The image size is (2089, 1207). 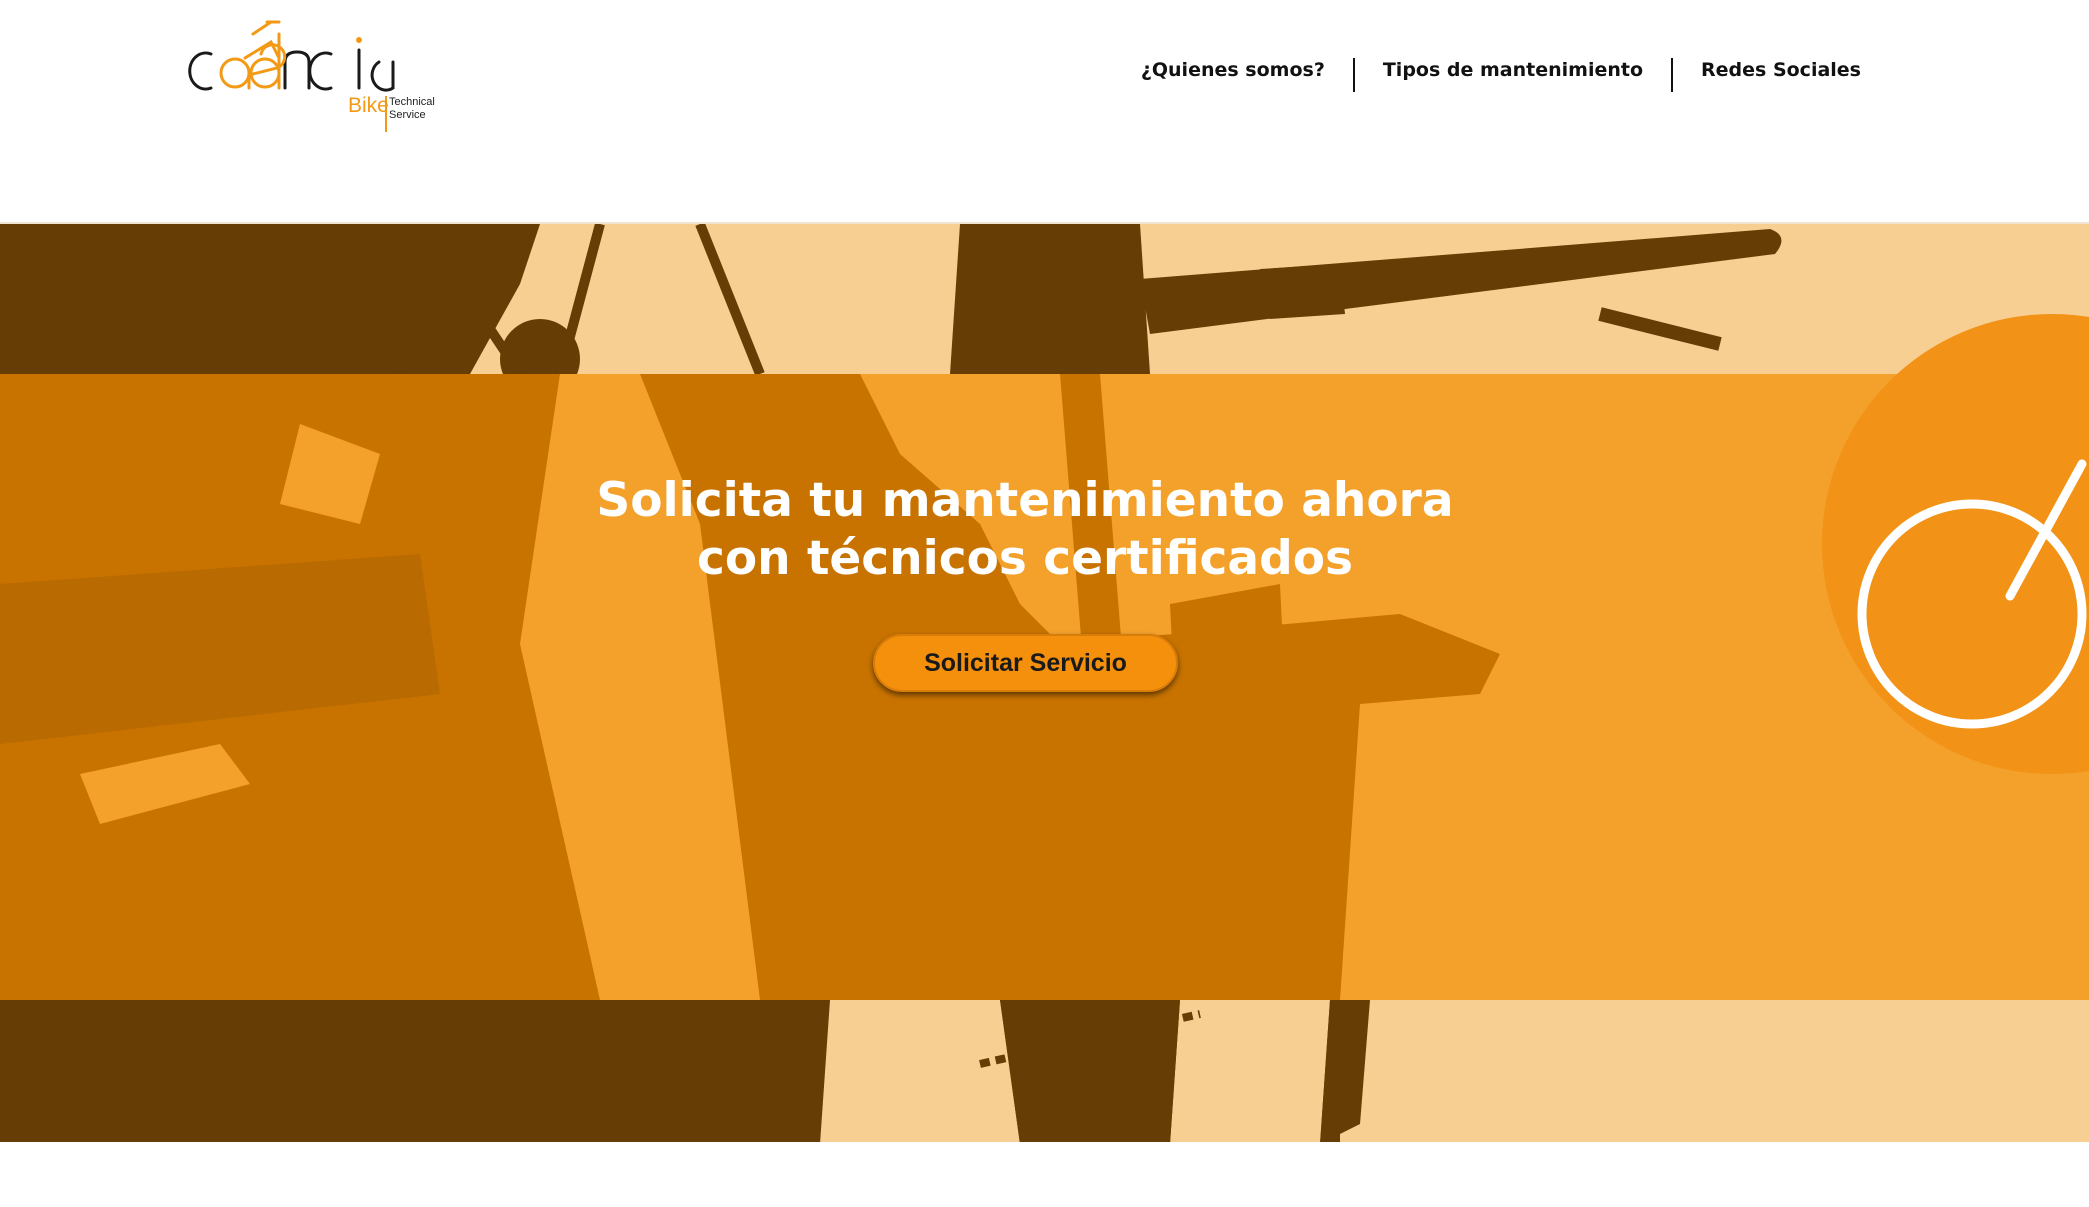 What do you see at coordinates (1025, 500) in the screenshot?
I see `hero-headline-line1: Solicita tu mantenimiento ahora` at bounding box center [1025, 500].